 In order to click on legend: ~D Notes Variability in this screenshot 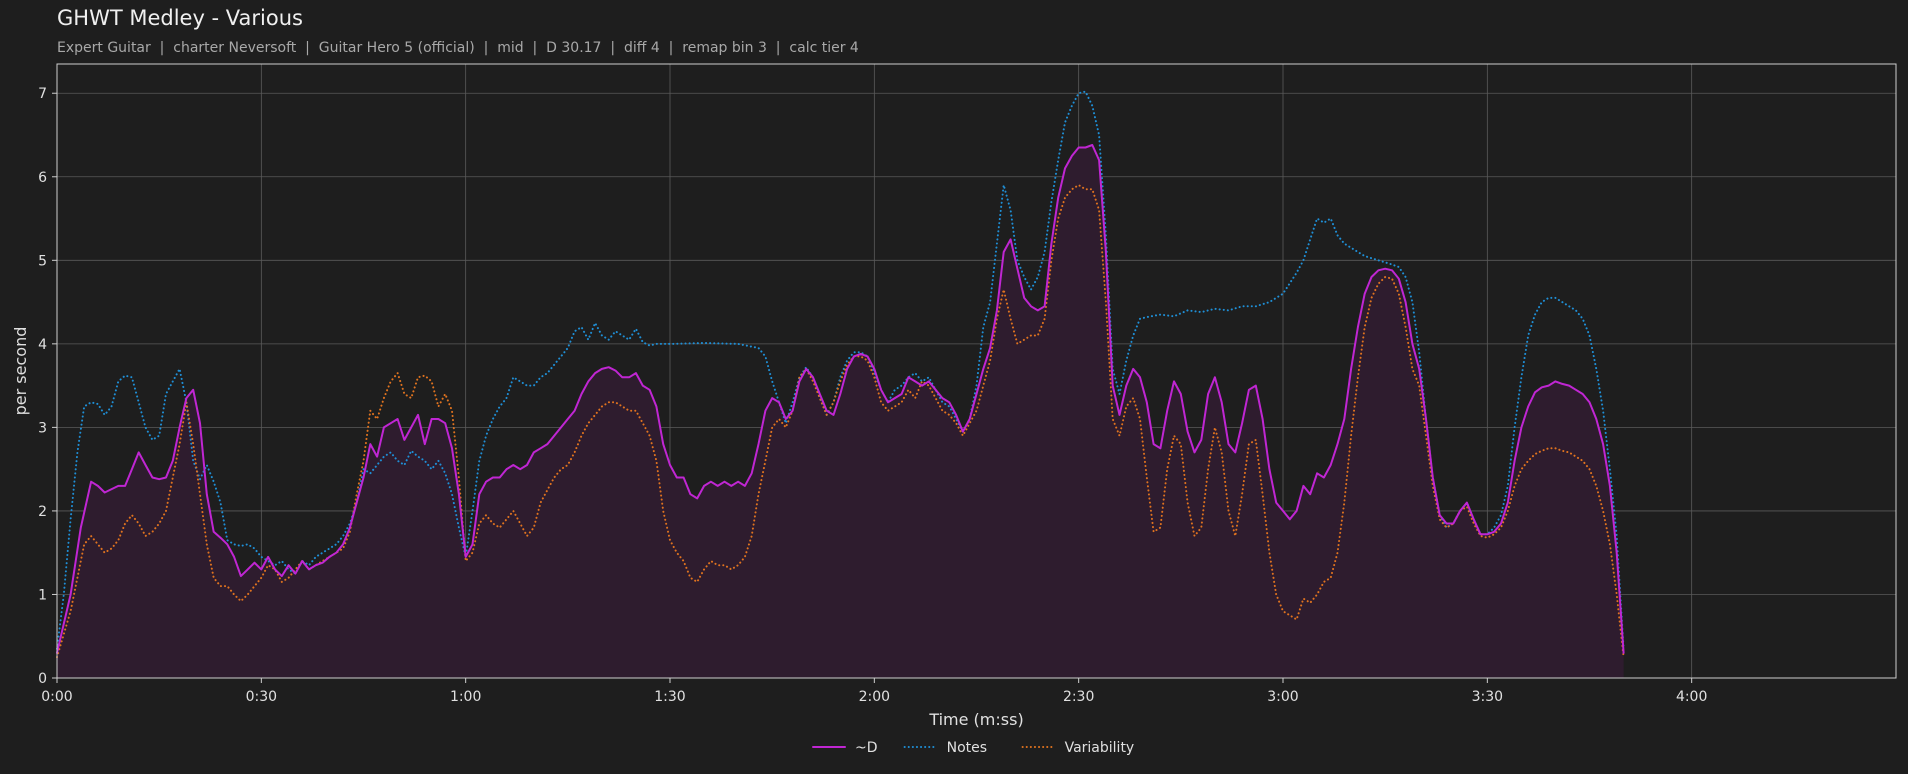, I will do `click(973, 748)`.